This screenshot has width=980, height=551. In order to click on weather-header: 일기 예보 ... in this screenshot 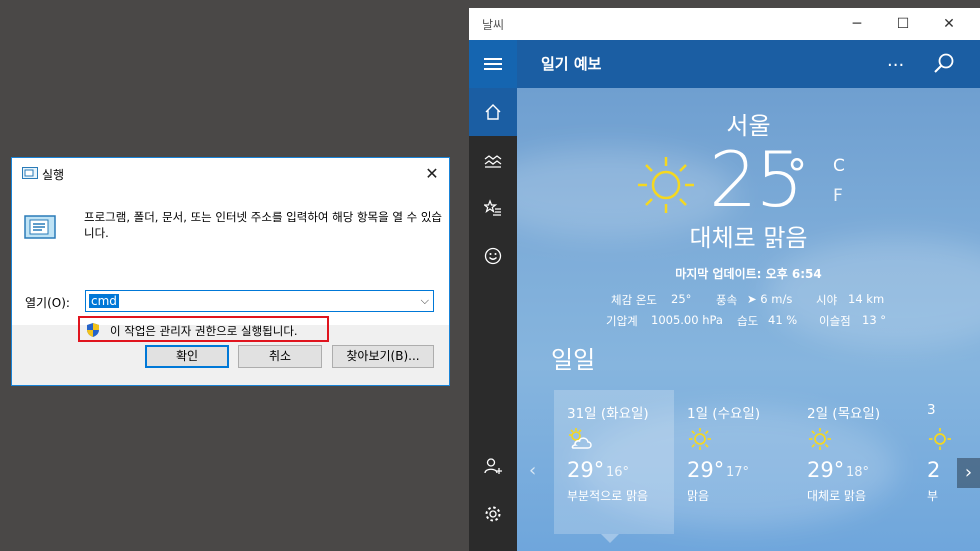, I will do `click(724, 64)`.